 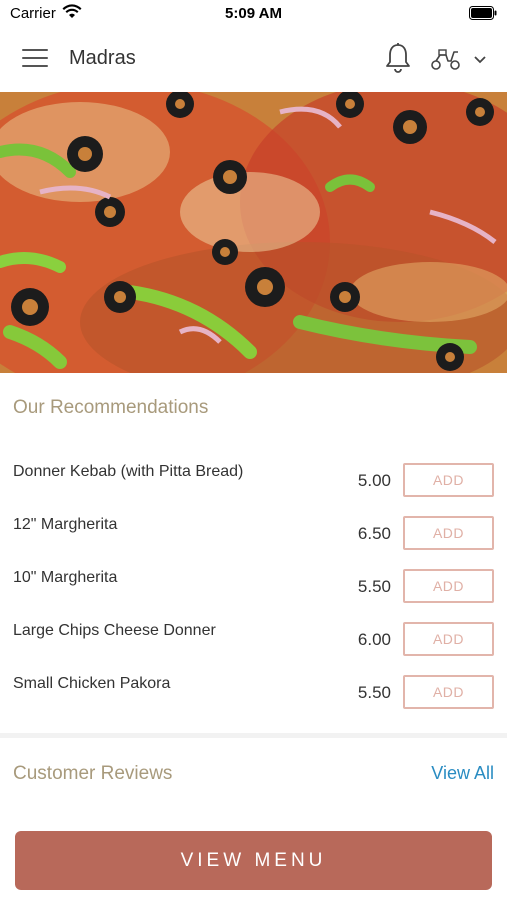 What do you see at coordinates (446, 59) in the screenshot?
I see `scooter-icon` at bounding box center [446, 59].